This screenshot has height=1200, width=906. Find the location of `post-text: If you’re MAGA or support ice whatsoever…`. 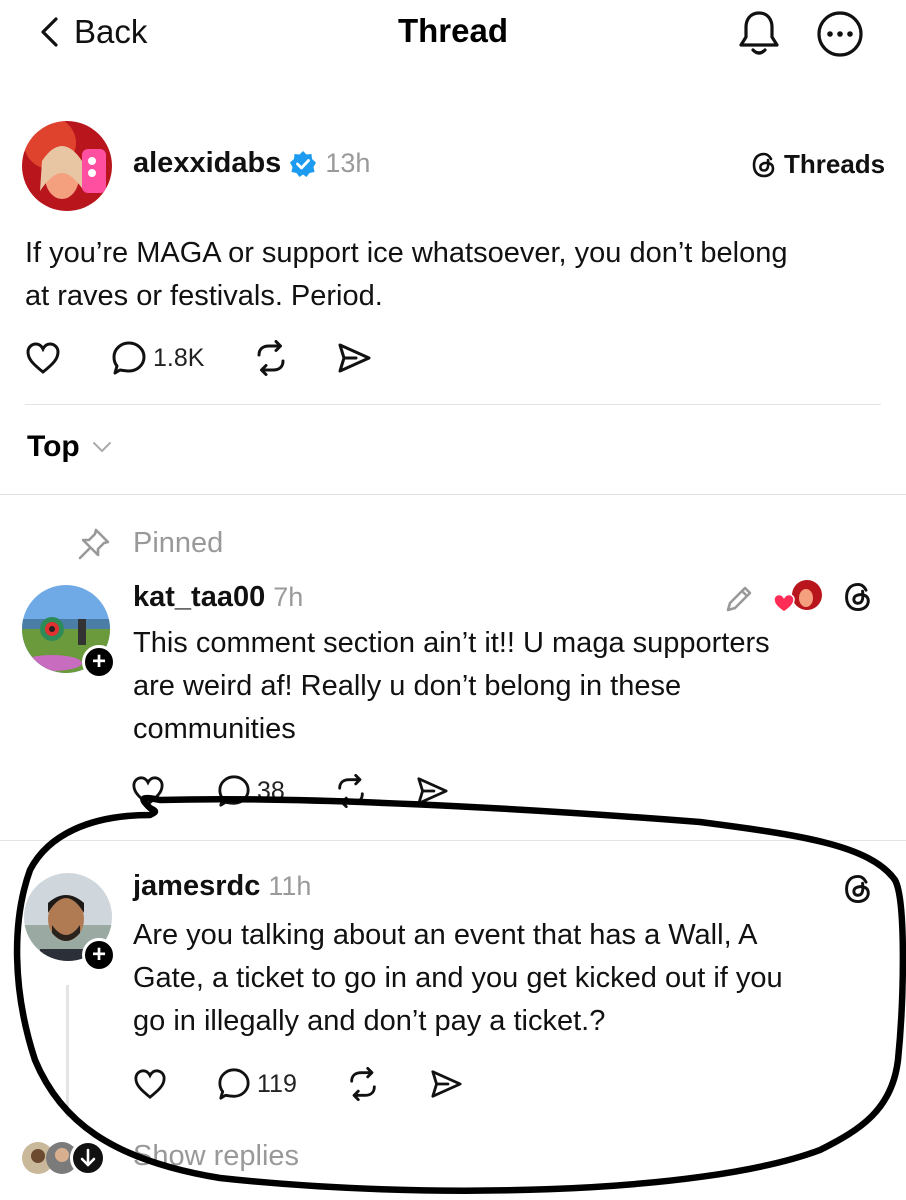

post-text: If you’re MAGA or support ice whatsoever… is located at coordinates (455, 275).